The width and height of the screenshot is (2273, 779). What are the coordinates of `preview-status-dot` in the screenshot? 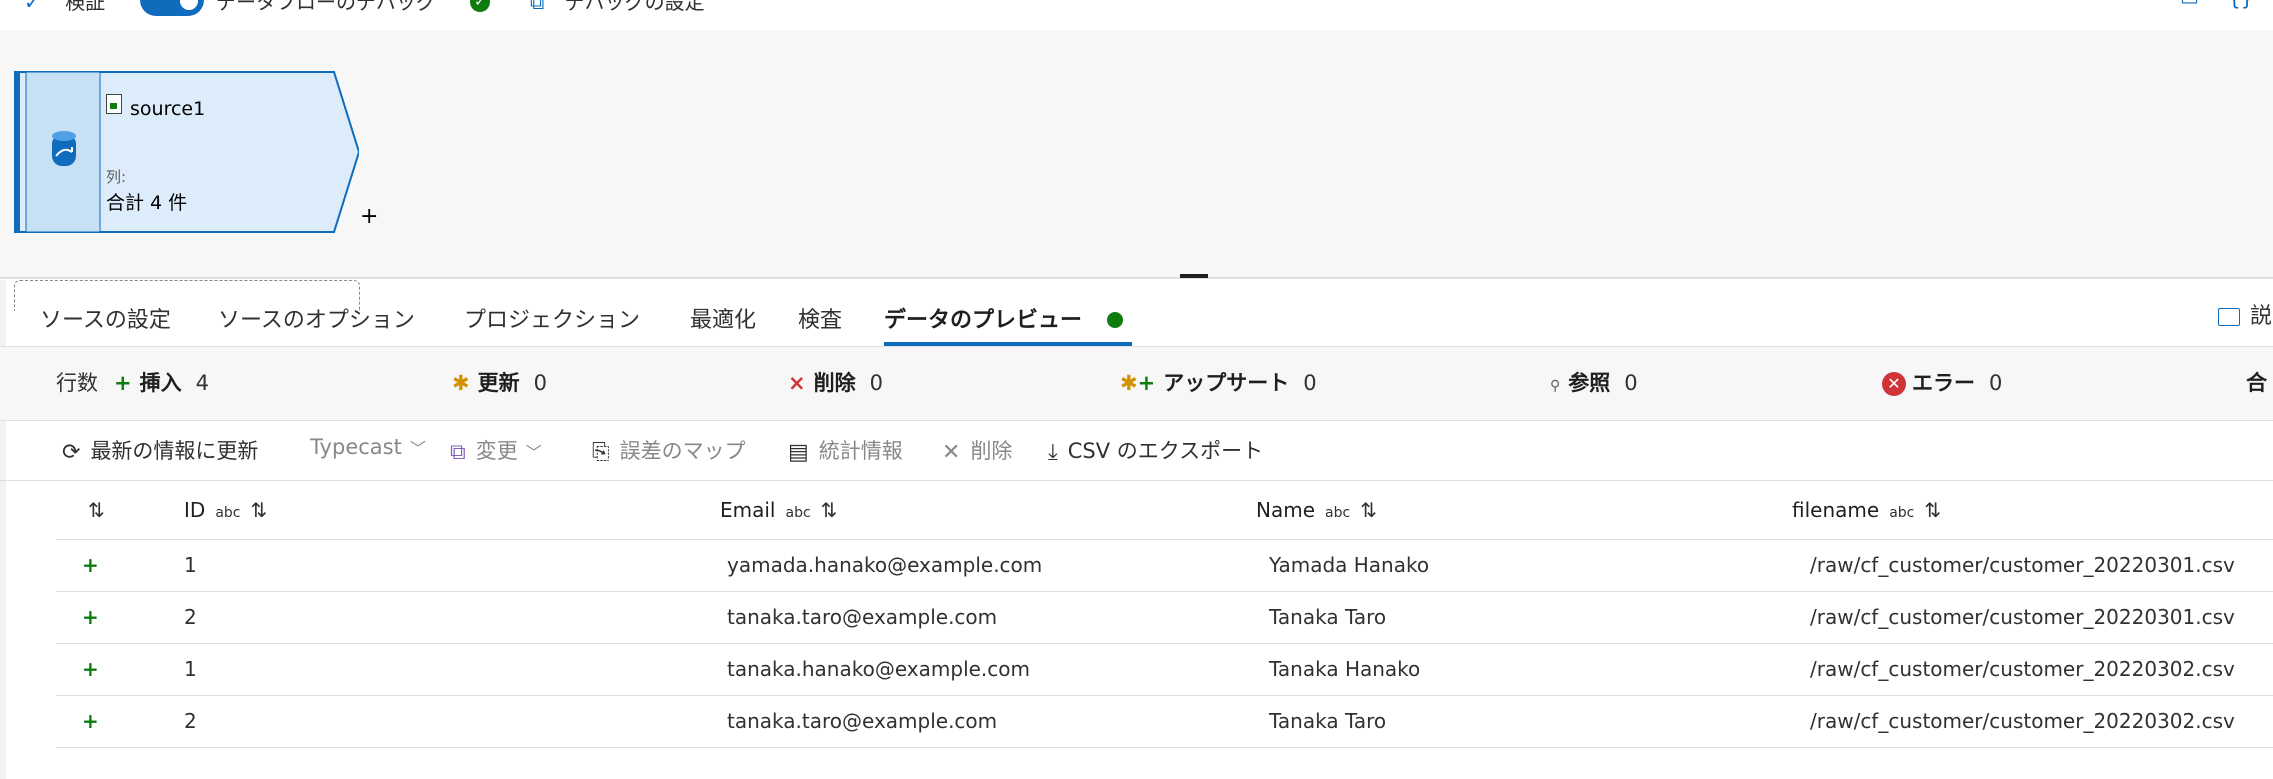 It's located at (1115, 320).